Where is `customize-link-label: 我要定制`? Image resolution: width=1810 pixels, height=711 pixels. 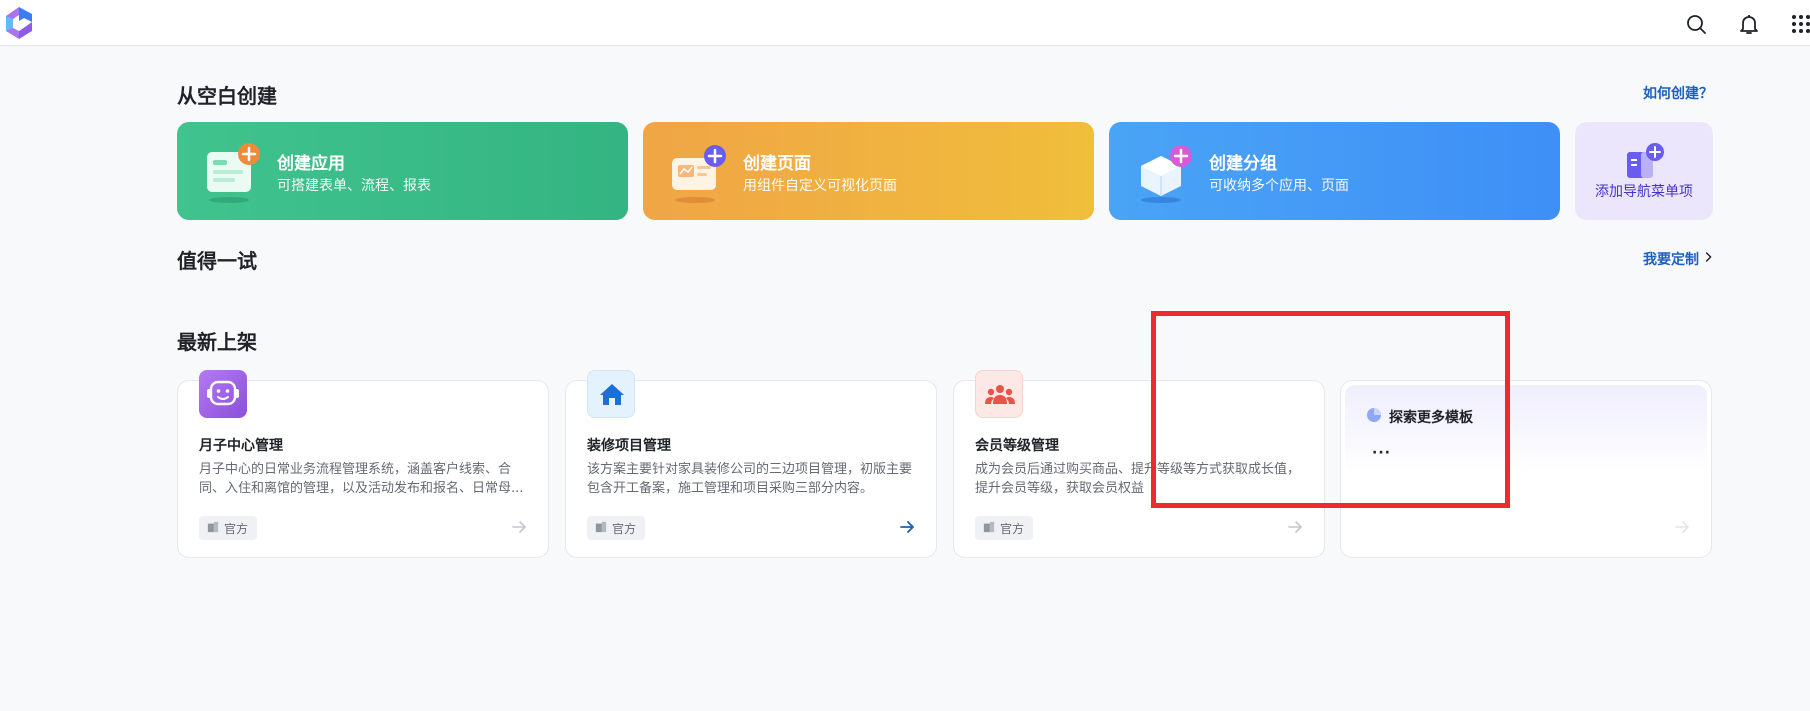
customize-link-label: 我要定制 is located at coordinates (1671, 260).